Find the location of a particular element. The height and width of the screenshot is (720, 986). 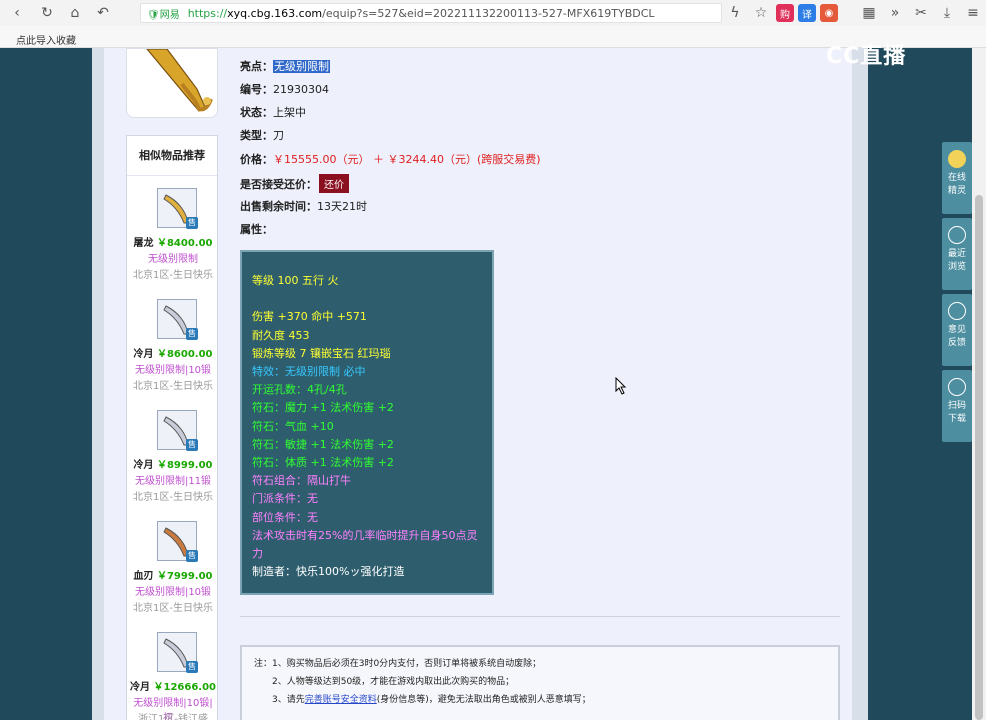

similar-item-server: 浙江1区-钱江盛 is located at coordinates (173, 717).